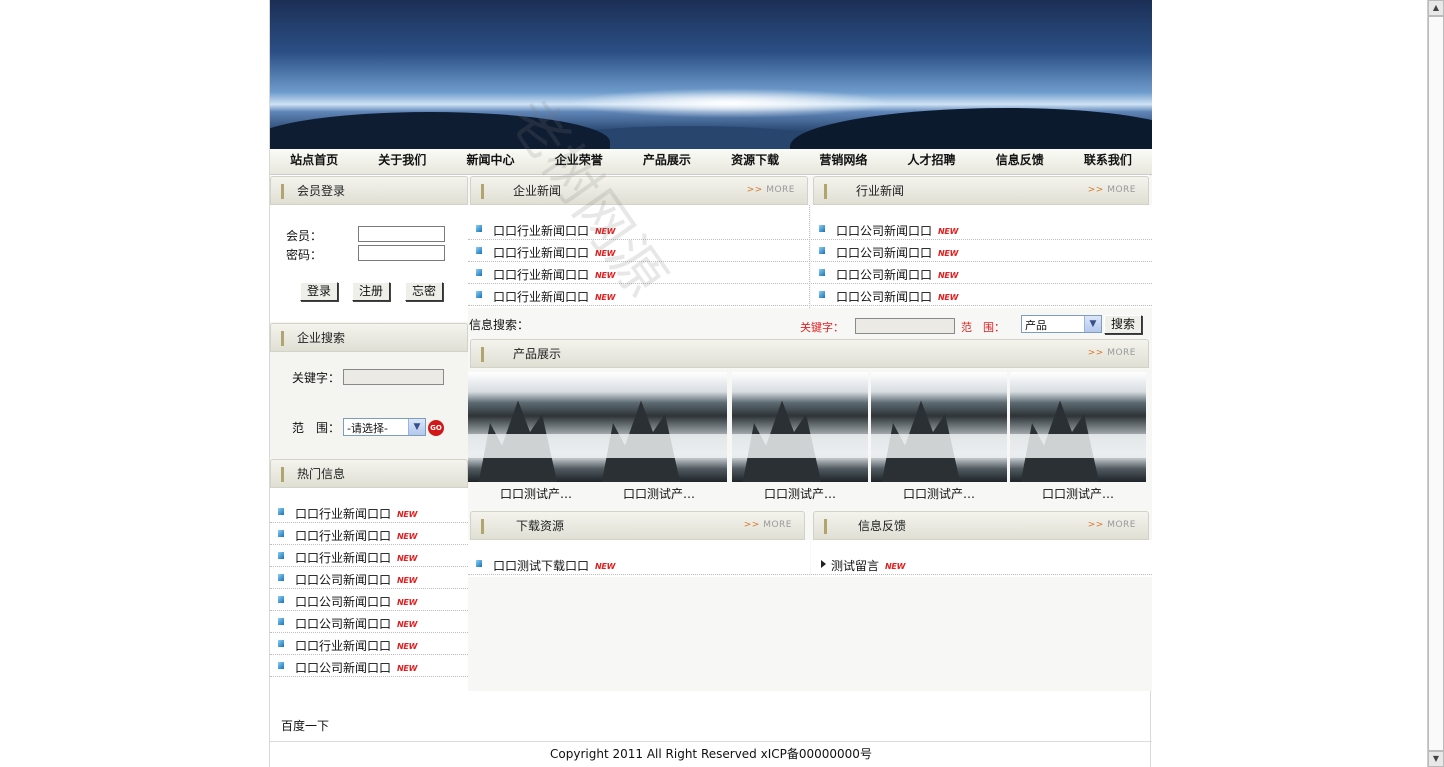 The width and height of the screenshot is (1444, 767). Describe the element at coordinates (402, 161) in the screenshot. I see `nav-about: 关于我们` at that location.